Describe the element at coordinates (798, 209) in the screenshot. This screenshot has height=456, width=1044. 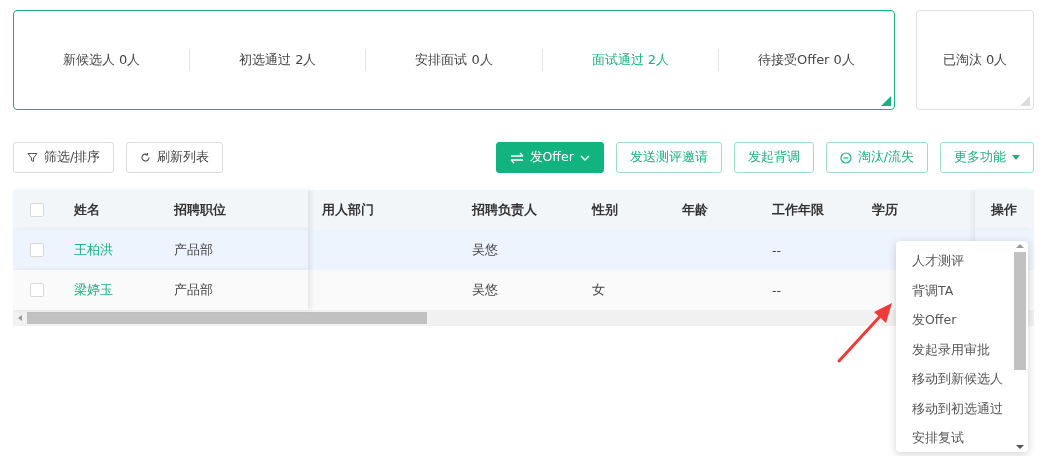
I see `column-header: 工作年限` at that location.